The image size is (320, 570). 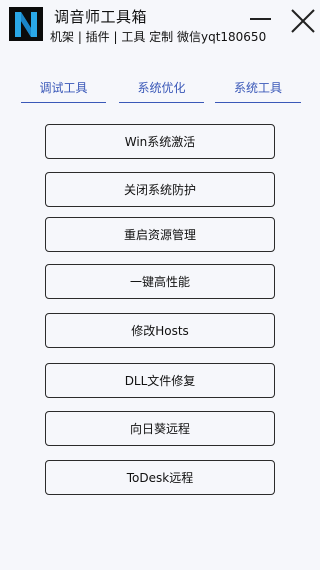 I want to click on app-title: 调音师工具箱, so click(x=101, y=17).